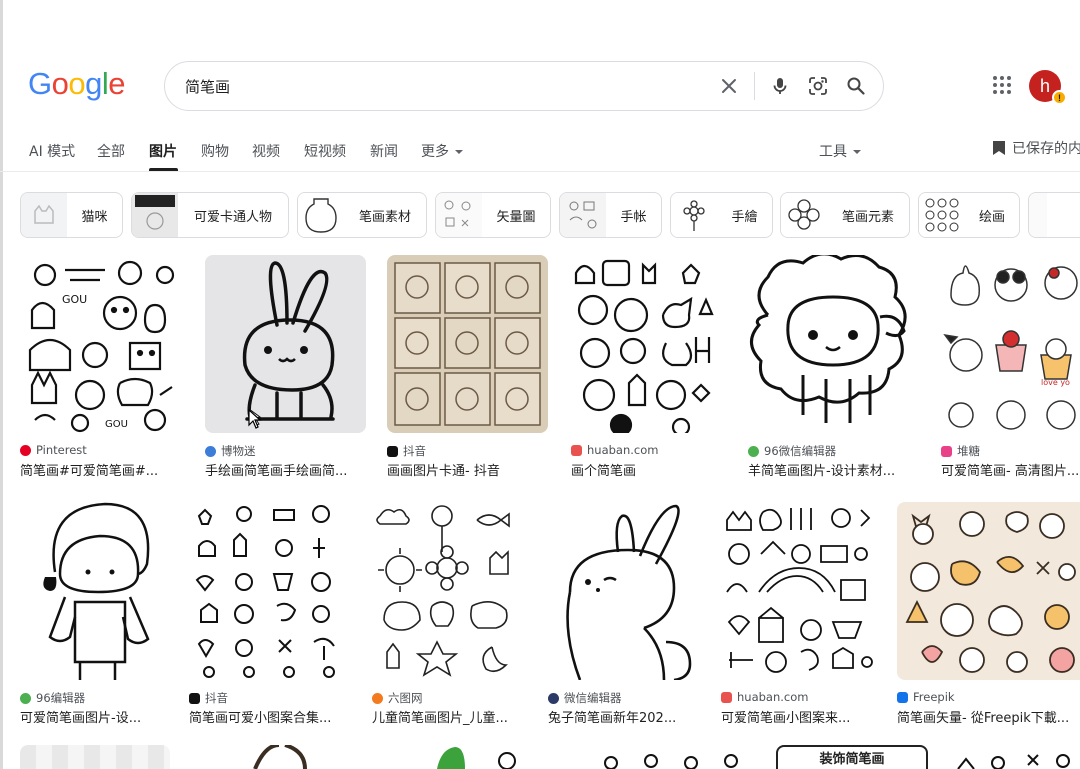 The height and width of the screenshot is (769, 1080). Describe the element at coordinates (52, 151) in the screenshot. I see `tab-ai-mode: AI 模式` at that location.